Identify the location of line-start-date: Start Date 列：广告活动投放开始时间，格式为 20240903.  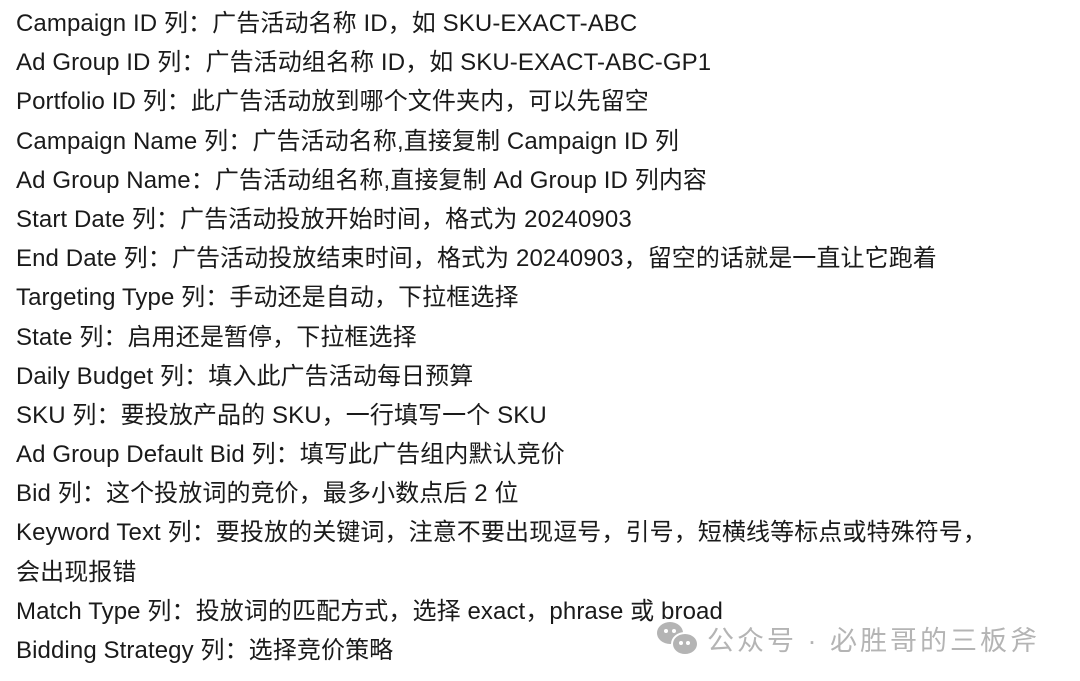
(548, 219).